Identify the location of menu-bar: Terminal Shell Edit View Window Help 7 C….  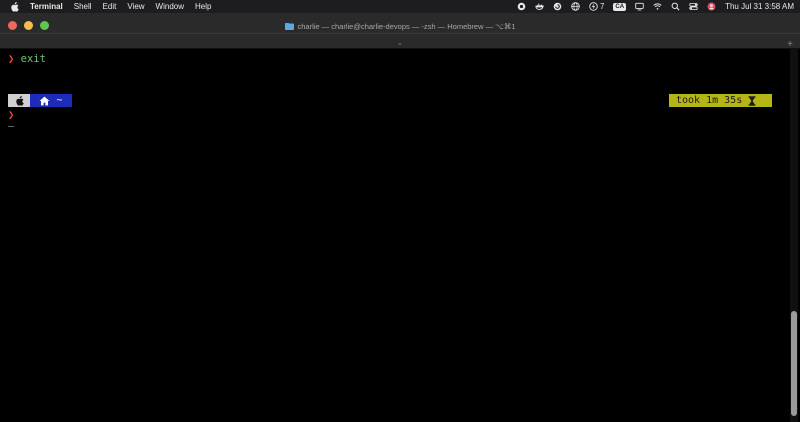
(400, 6).